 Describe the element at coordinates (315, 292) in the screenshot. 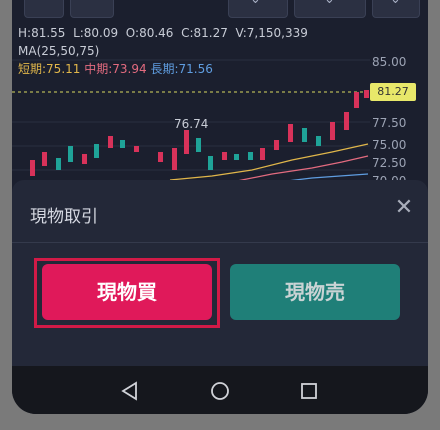

I see `spot-sell-button: 現物売` at that location.